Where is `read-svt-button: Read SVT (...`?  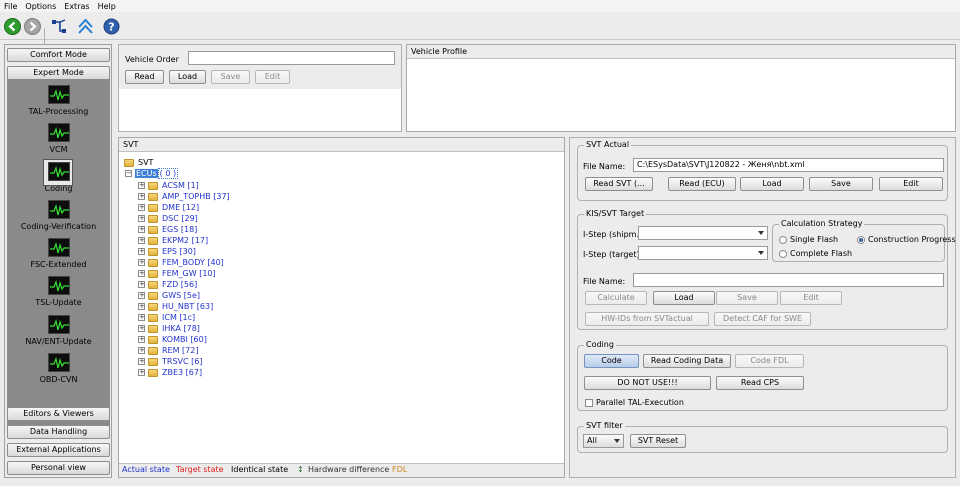 read-svt-button: Read SVT (... is located at coordinates (619, 184).